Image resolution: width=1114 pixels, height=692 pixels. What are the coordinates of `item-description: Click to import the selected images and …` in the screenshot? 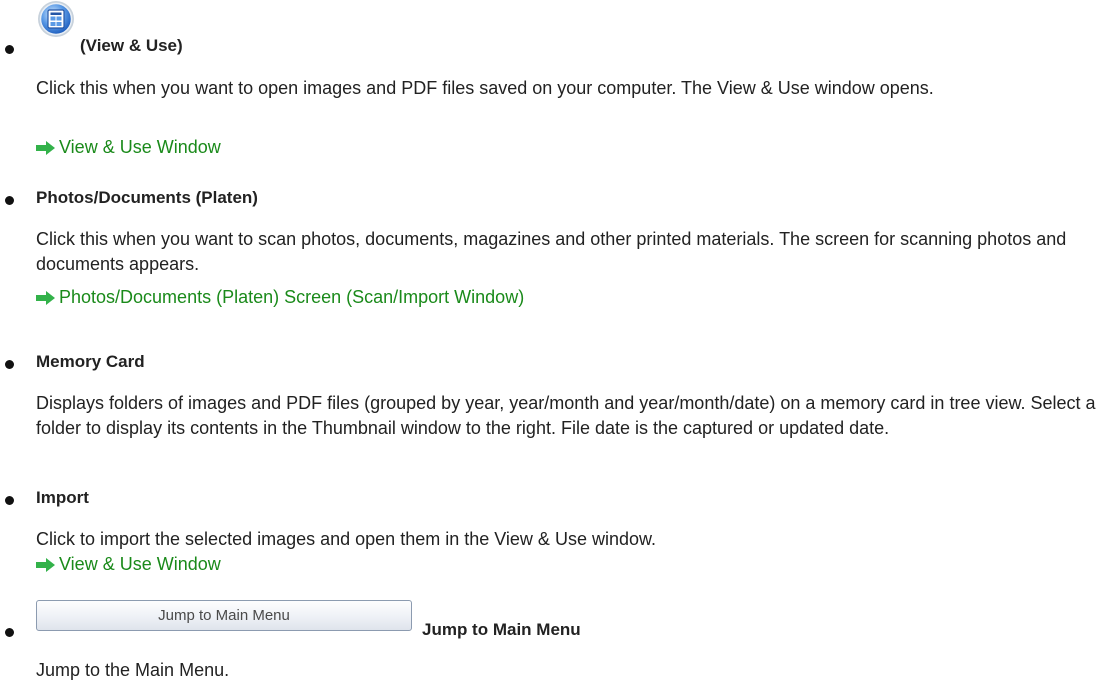 It's located at (346, 539).